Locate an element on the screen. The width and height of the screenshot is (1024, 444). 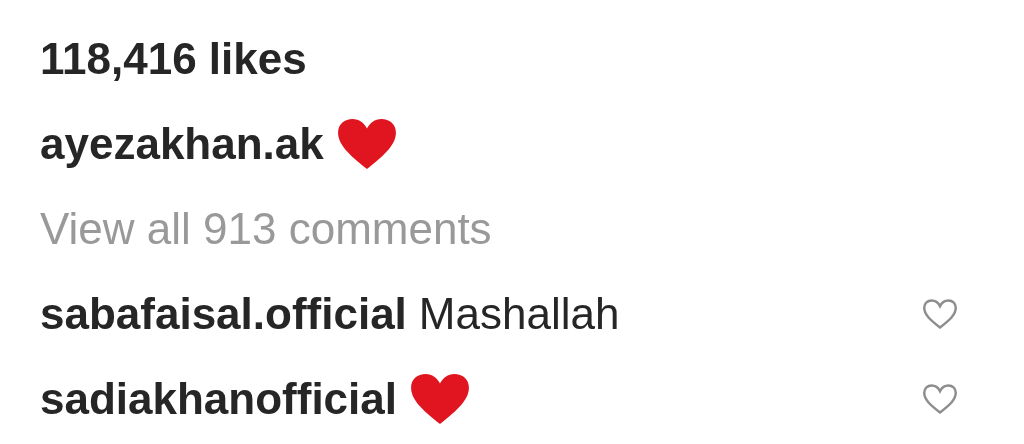
comment-username: sadiakhanofficial is located at coordinates (218, 398).